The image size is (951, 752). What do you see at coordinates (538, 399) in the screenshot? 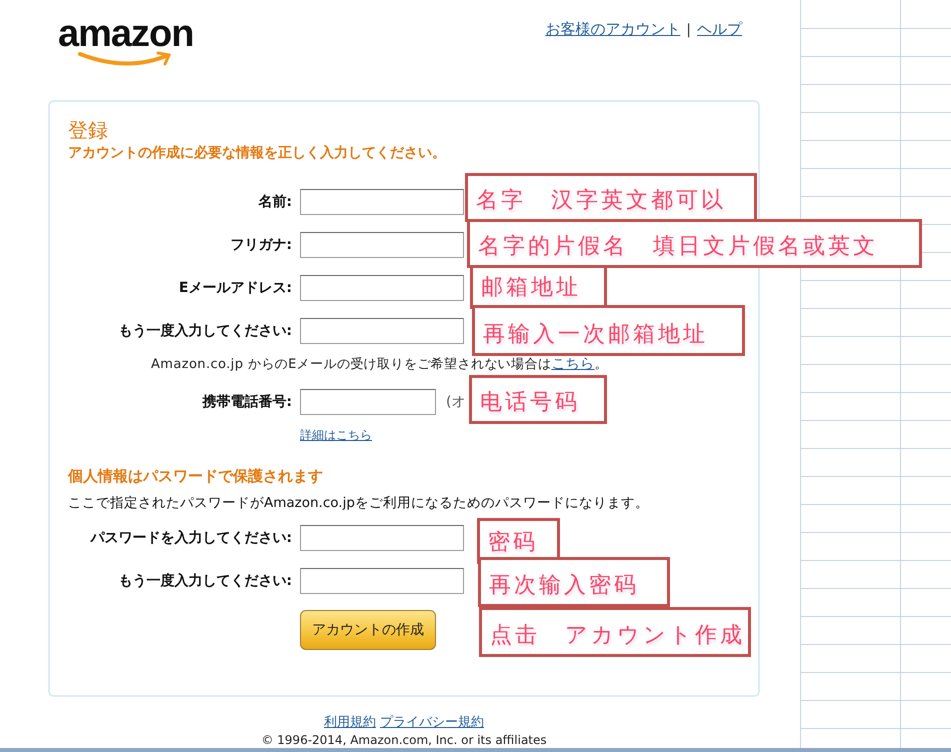
I see `annotation-note: 电话号码` at bounding box center [538, 399].